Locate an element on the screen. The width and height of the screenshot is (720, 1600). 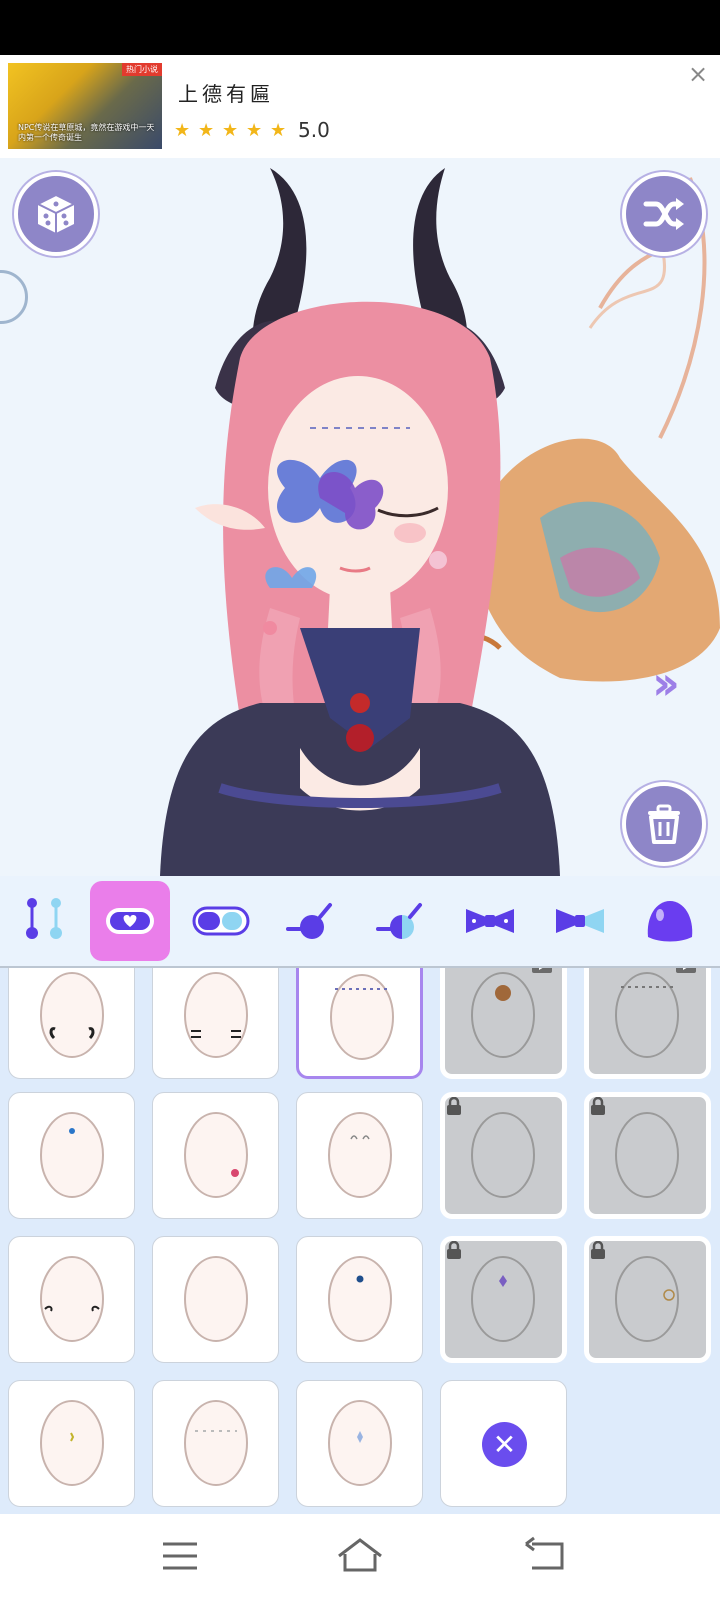
shuffle-button is located at coordinates (664, 214).